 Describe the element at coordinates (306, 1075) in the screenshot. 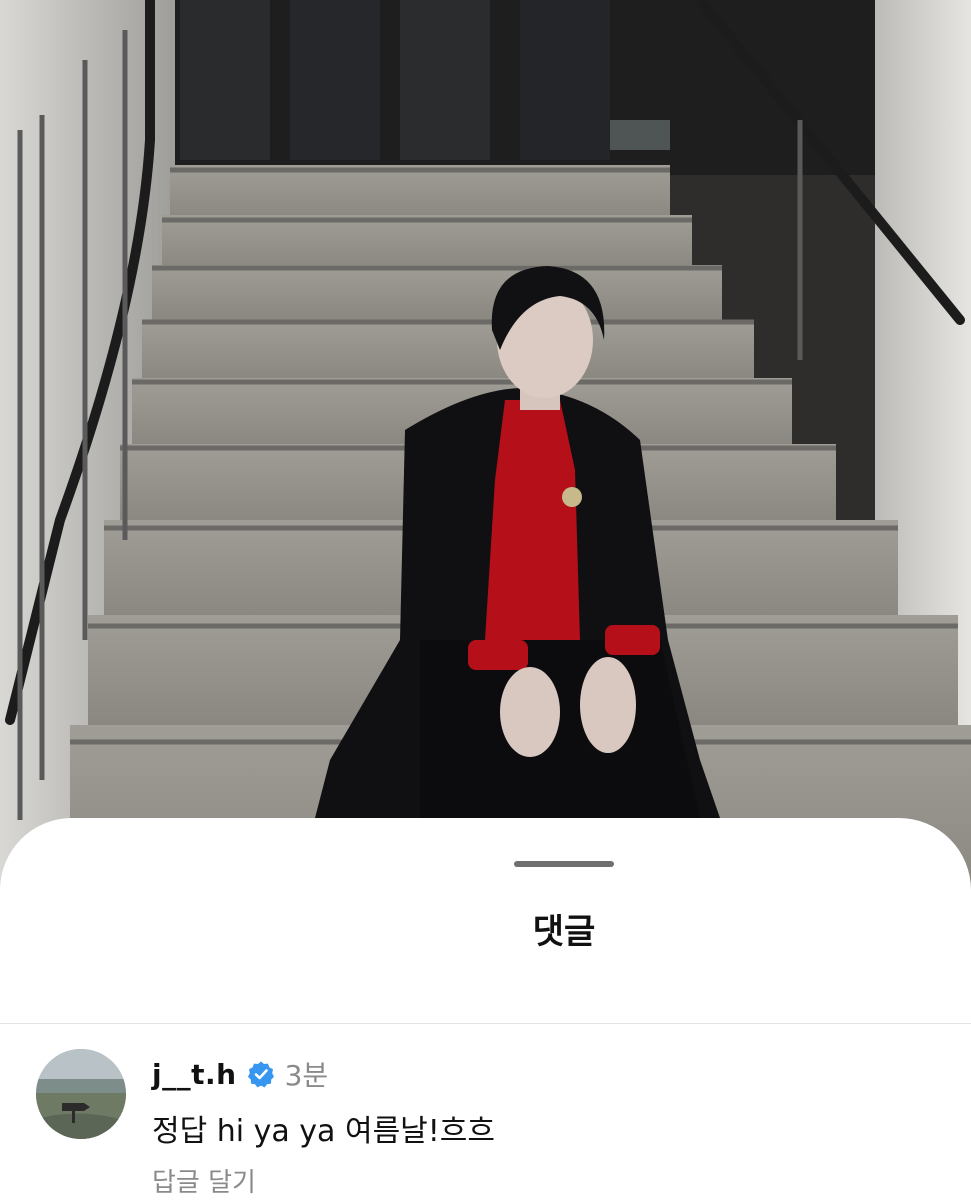

I see `comment-timestamp: 3분` at that location.